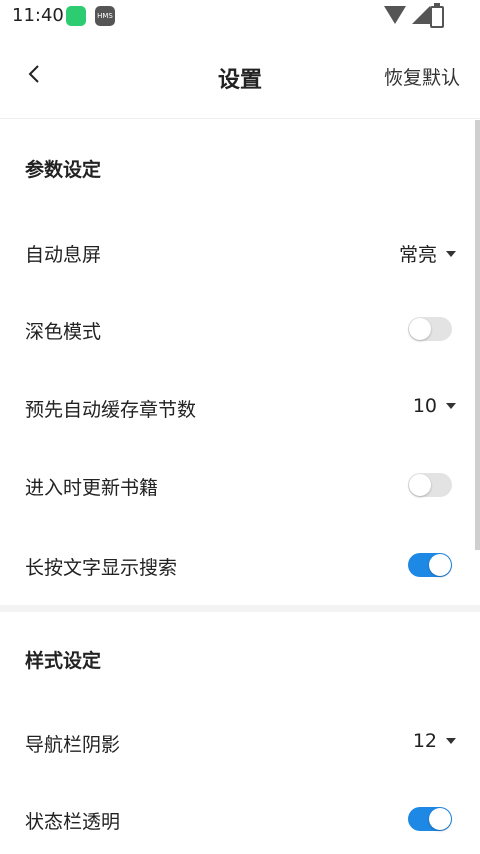 Image resolution: width=480 pixels, height=854 pixels. What do you see at coordinates (240, 608) in the screenshot?
I see `section-divider` at bounding box center [240, 608].